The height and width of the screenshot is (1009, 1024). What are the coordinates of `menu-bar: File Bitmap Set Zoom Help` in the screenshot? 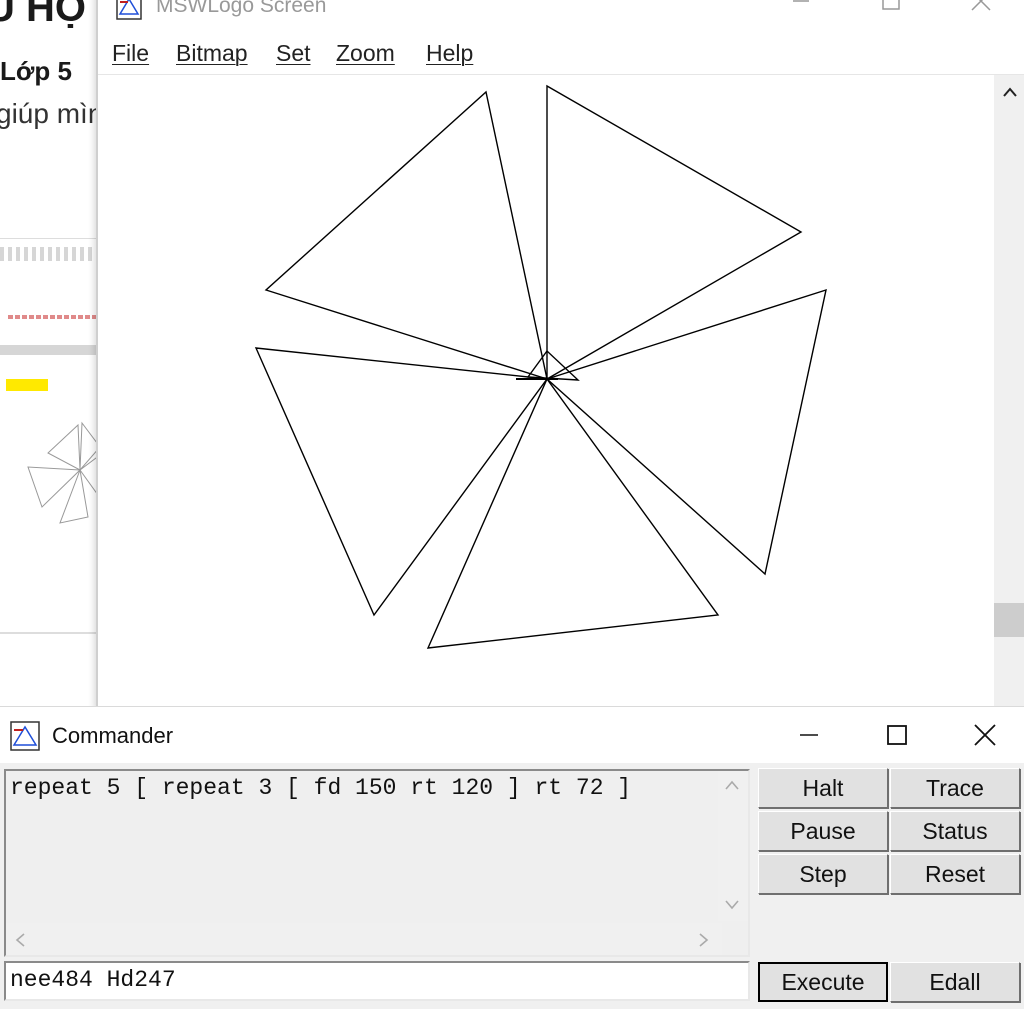 It's located at (561, 54).